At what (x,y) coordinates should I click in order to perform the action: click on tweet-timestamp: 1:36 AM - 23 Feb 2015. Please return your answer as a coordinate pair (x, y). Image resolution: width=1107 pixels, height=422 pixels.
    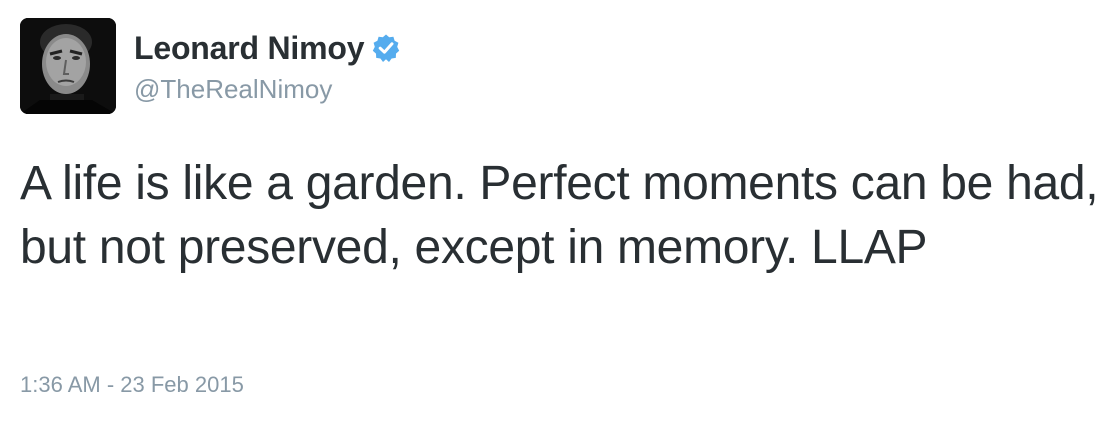
    Looking at the image, I should click on (132, 385).